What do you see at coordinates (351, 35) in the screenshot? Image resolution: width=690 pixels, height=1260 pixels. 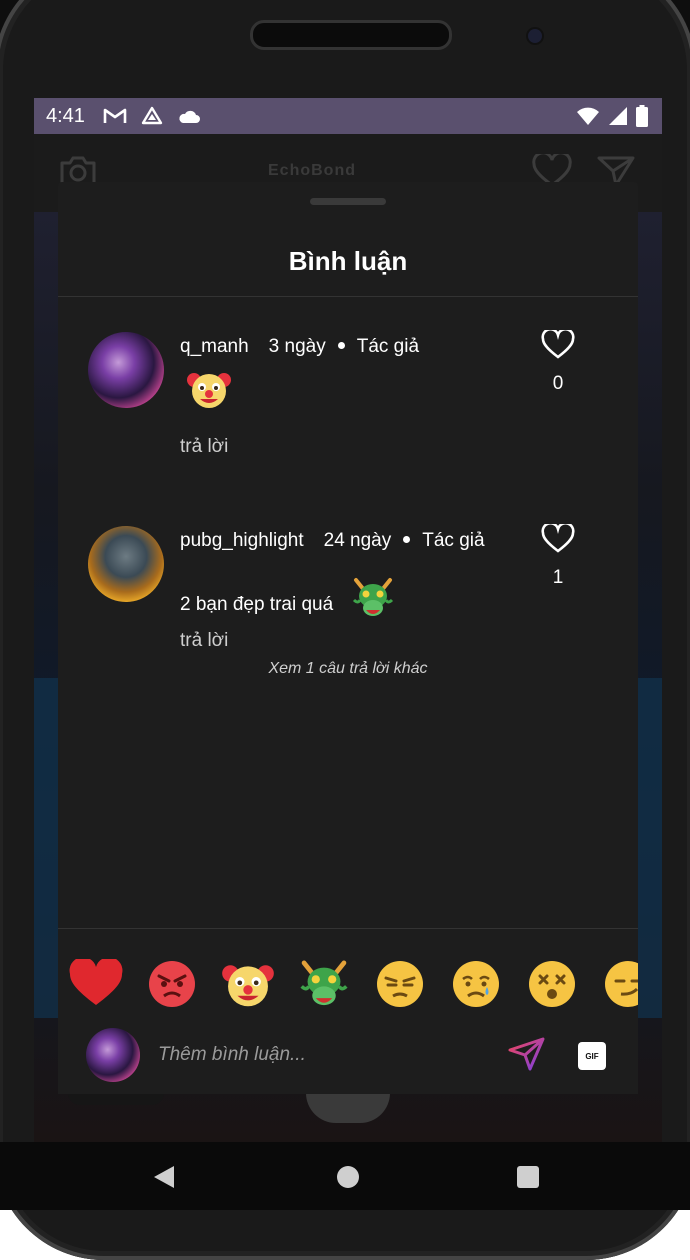 I see `earpiece-speaker` at bounding box center [351, 35].